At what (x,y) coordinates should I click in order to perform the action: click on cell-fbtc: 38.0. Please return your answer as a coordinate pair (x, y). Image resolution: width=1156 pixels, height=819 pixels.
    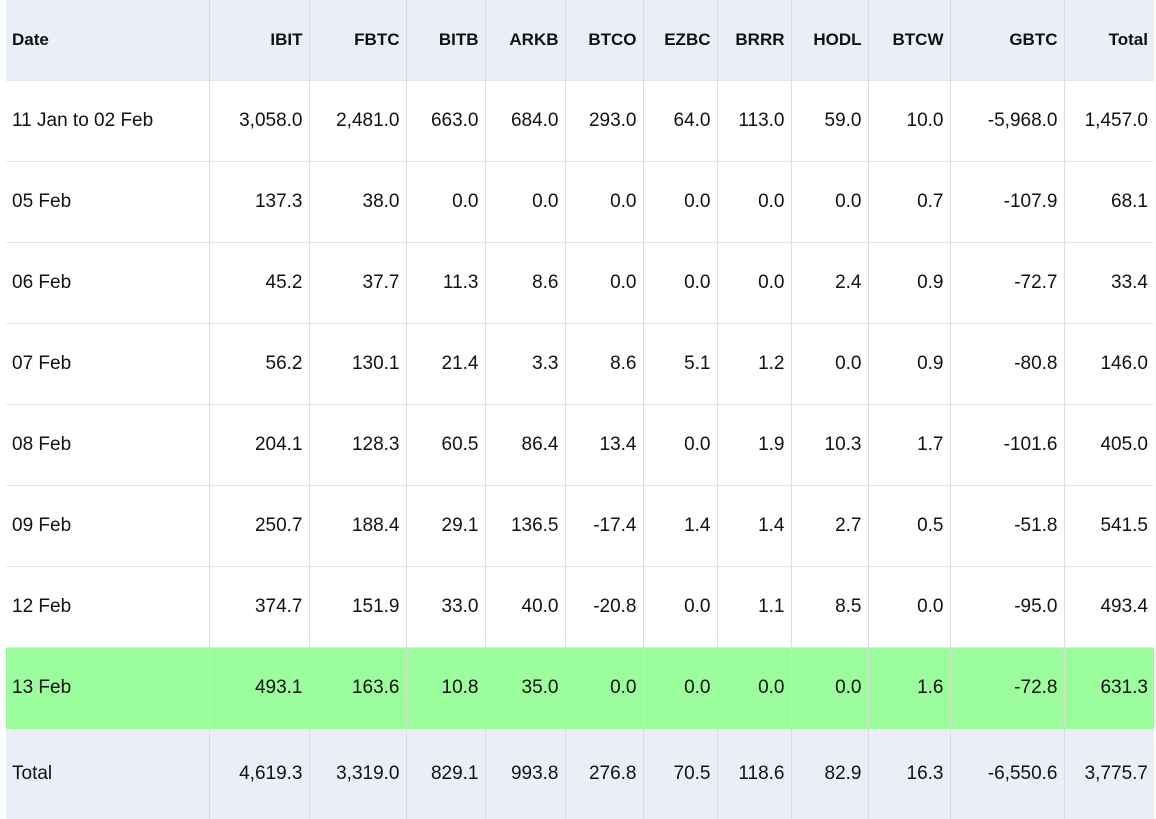
    Looking at the image, I should click on (357, 202).